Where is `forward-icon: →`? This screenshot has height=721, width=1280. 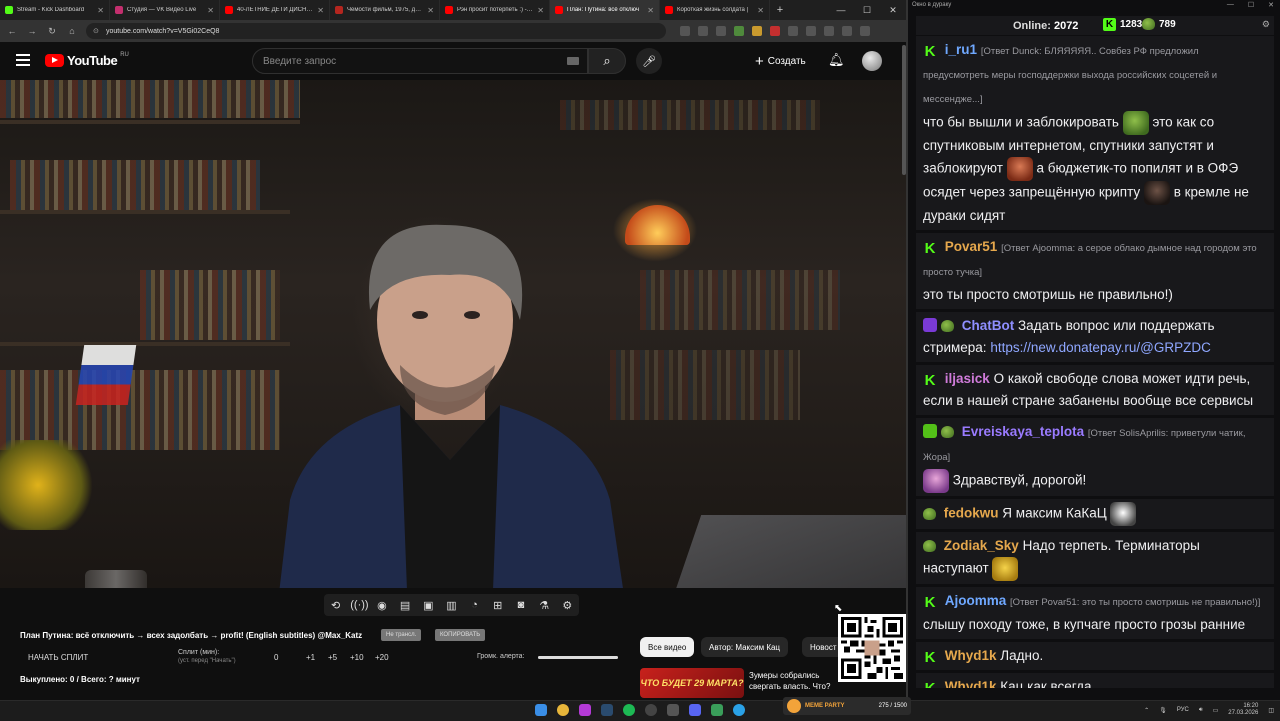
forward-icon: → is located at coordinates (32, 31).